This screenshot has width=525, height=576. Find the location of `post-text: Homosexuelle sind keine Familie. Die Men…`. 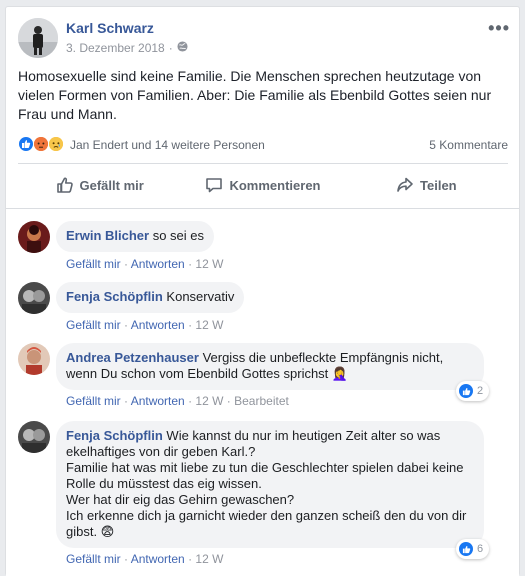

post-text: Homosexuelle sind keine Familie. Die Men… is located at coordinates (255, 95).